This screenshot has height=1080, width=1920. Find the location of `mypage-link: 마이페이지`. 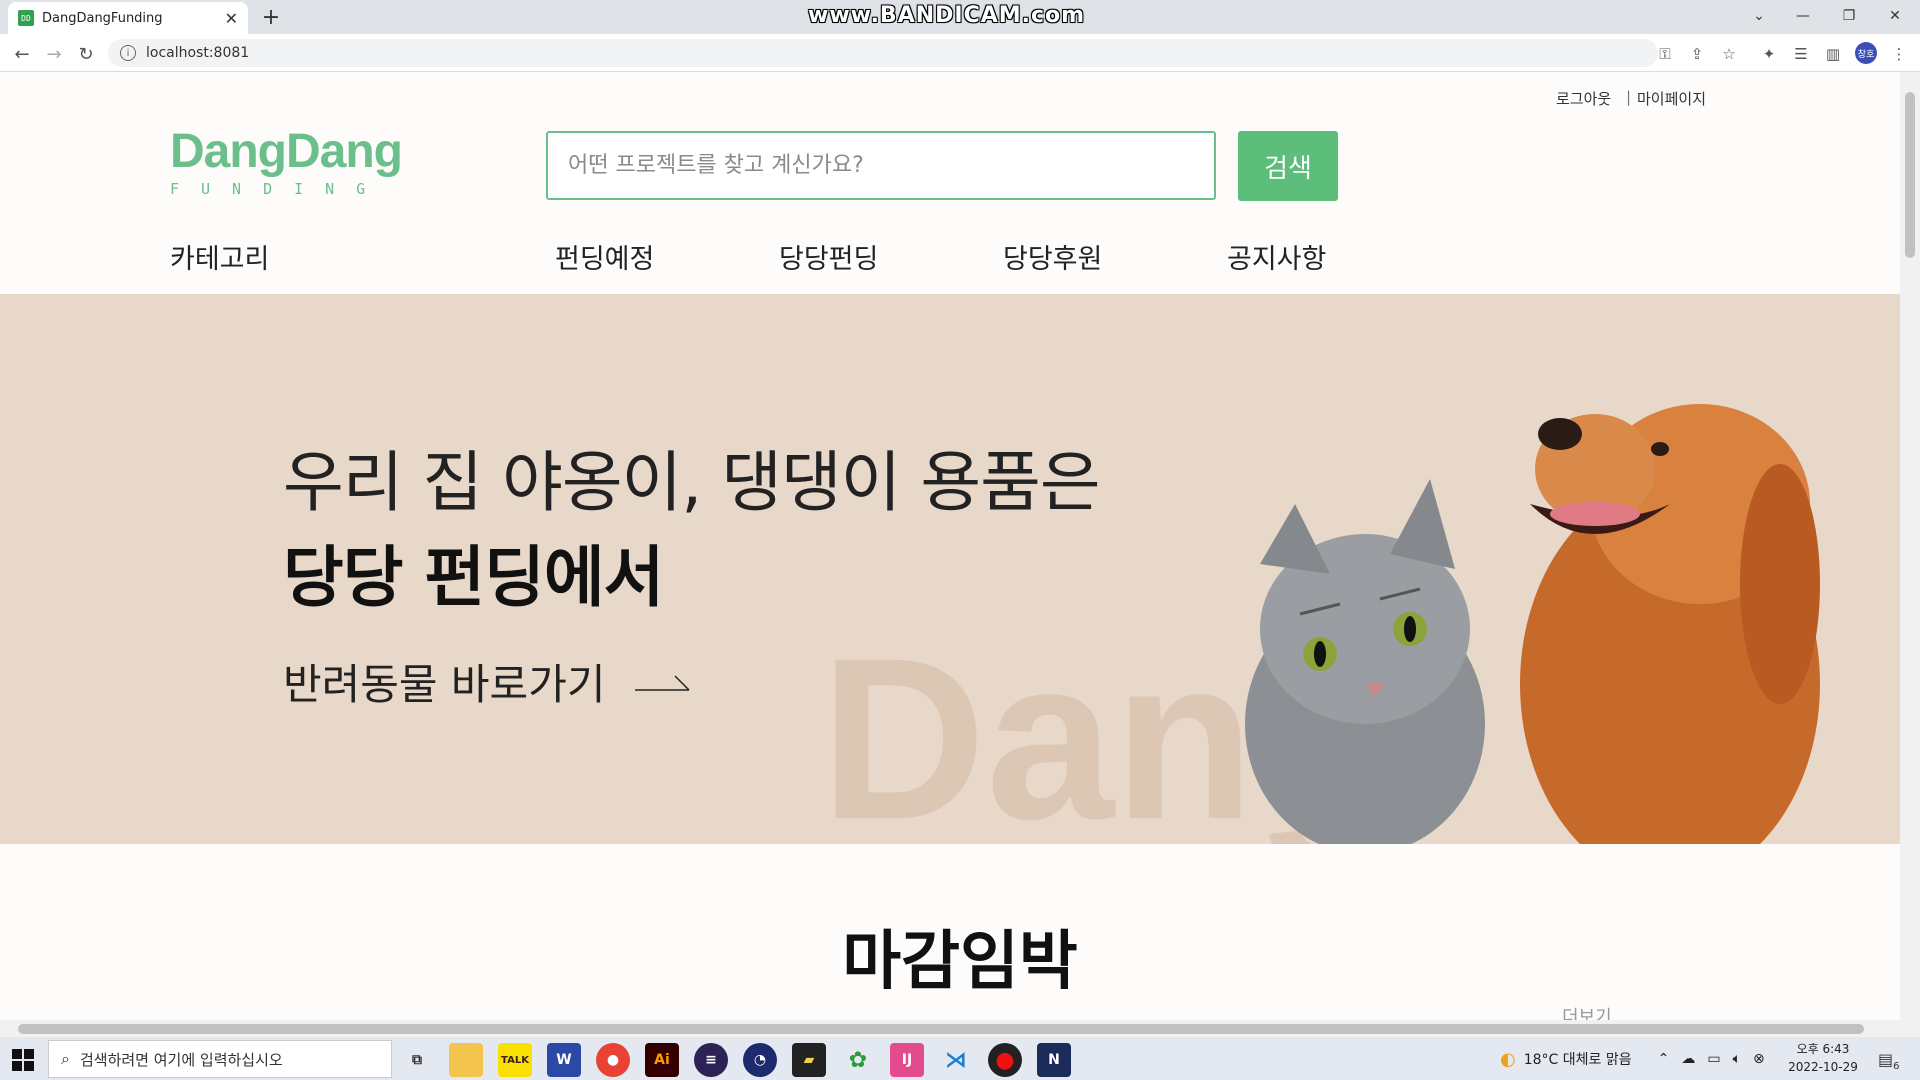

mypage-link: 마이페이지 is located at coordinates (1671, 98).